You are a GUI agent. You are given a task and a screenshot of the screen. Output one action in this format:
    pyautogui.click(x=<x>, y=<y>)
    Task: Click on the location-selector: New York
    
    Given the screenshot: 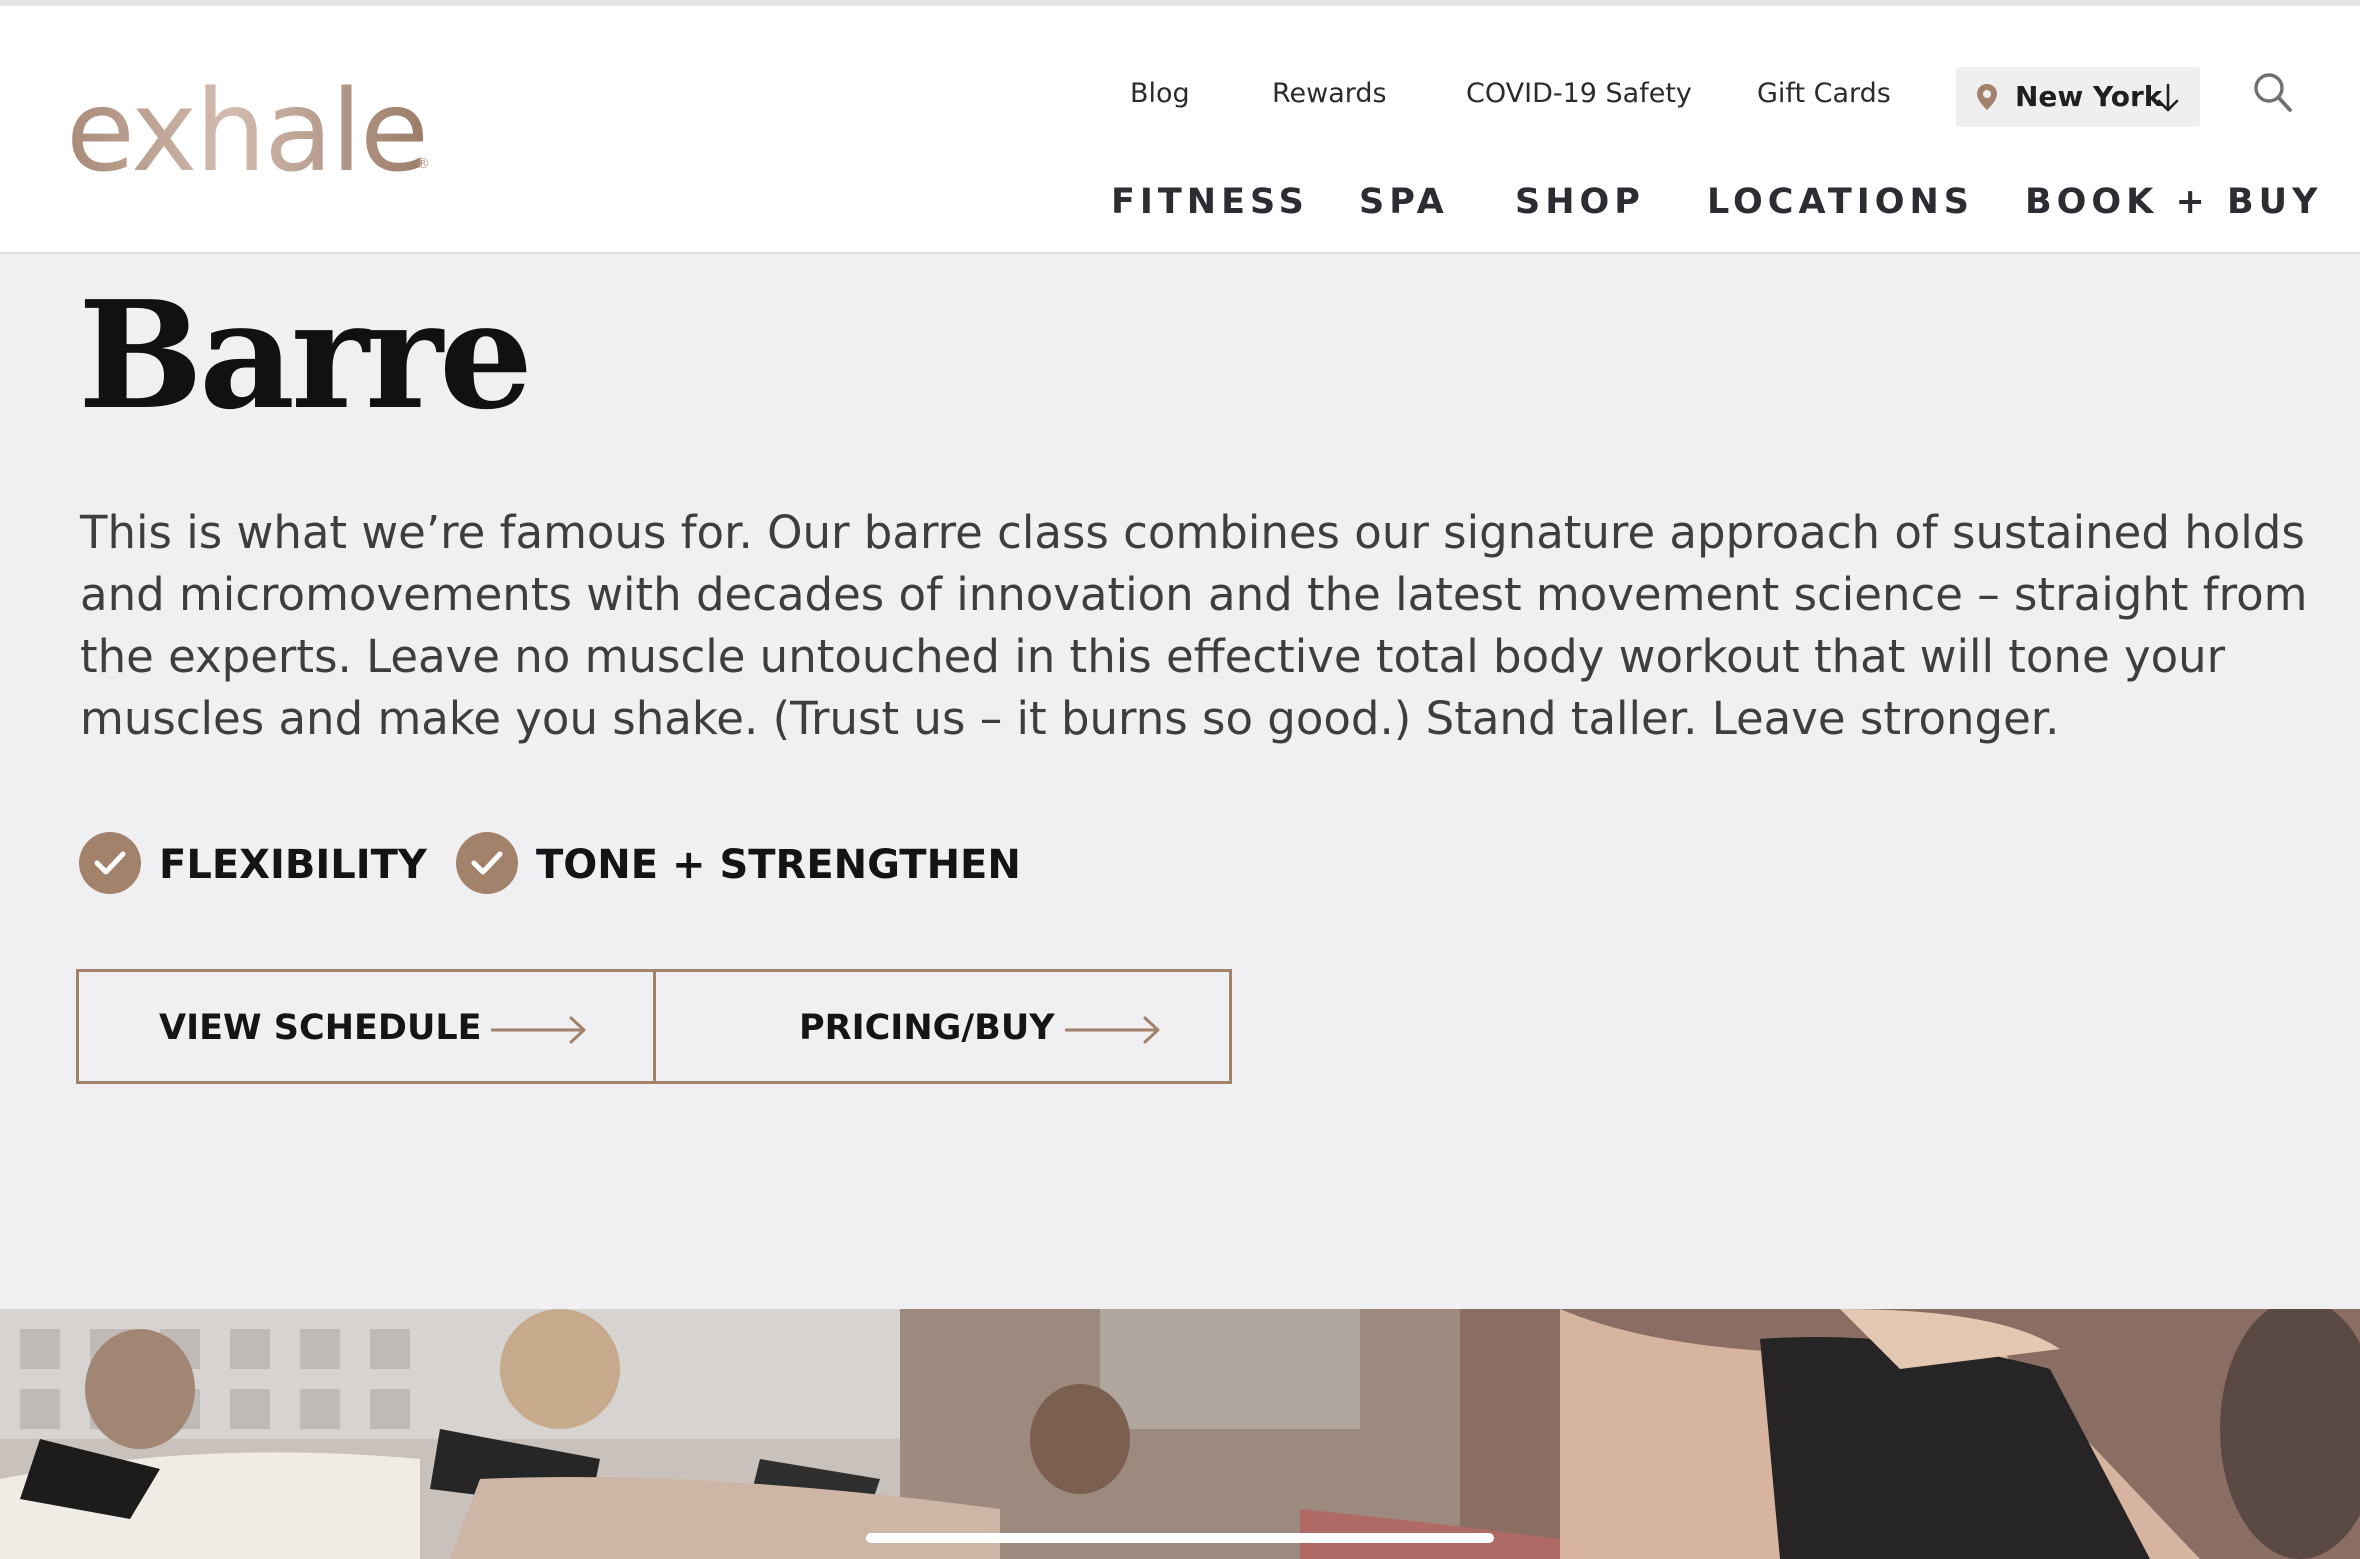 What is the action you would take?
    pyautogui.click(x=2078, y=97)
    